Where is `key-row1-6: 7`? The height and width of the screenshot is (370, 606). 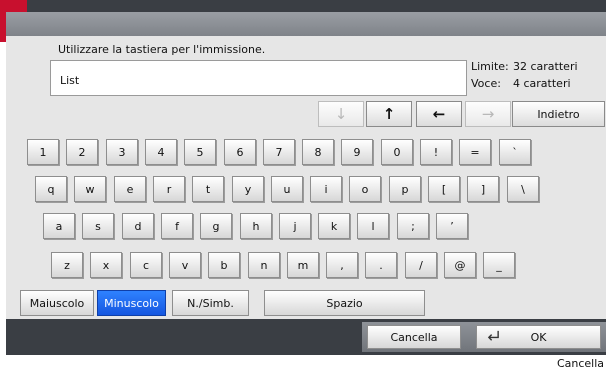 key-row1-6: 7 is located at coordinates (279, 152).